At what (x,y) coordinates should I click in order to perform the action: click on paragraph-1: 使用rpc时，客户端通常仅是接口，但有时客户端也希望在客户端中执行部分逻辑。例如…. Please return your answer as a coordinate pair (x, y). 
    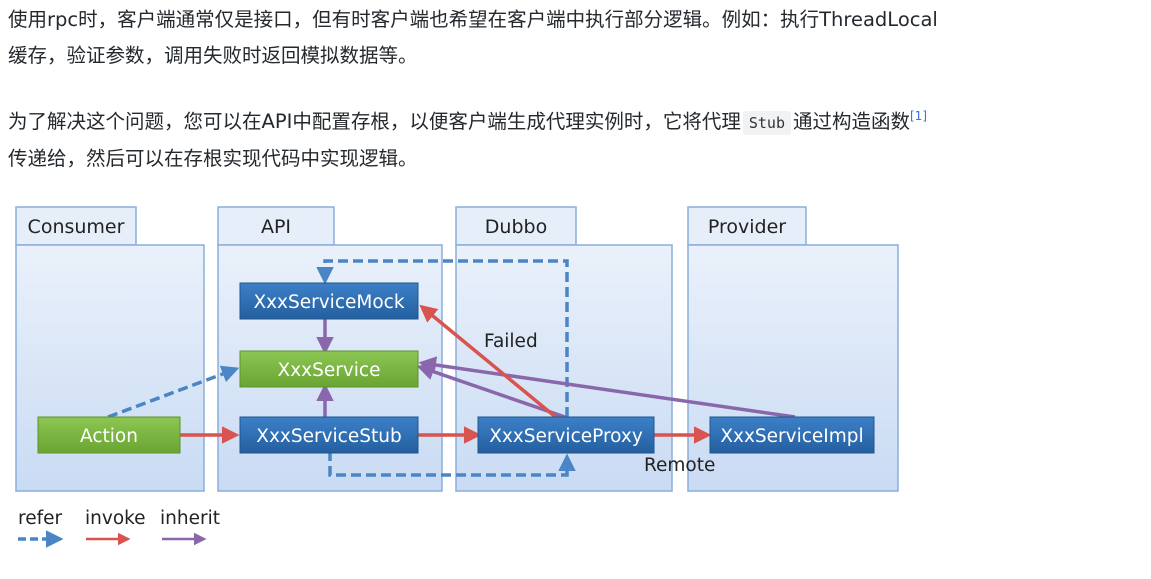
    Looking at the image, I should click on (573, 38).